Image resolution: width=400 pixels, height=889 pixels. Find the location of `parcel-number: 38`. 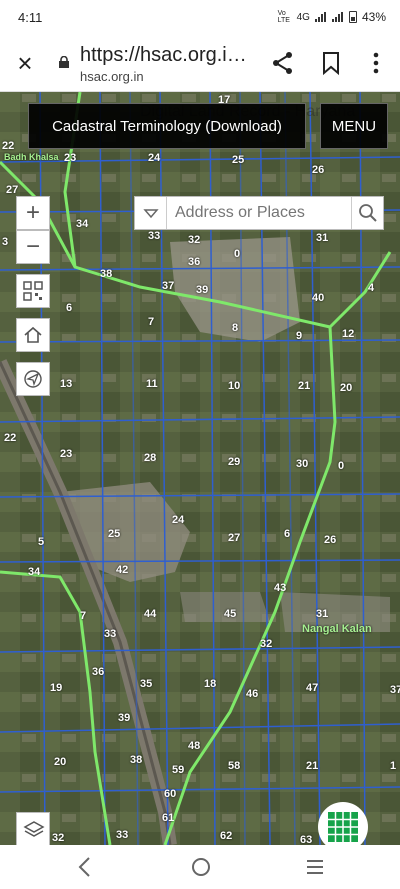

parcel-number: 38 is located at coordinates (136, 760).